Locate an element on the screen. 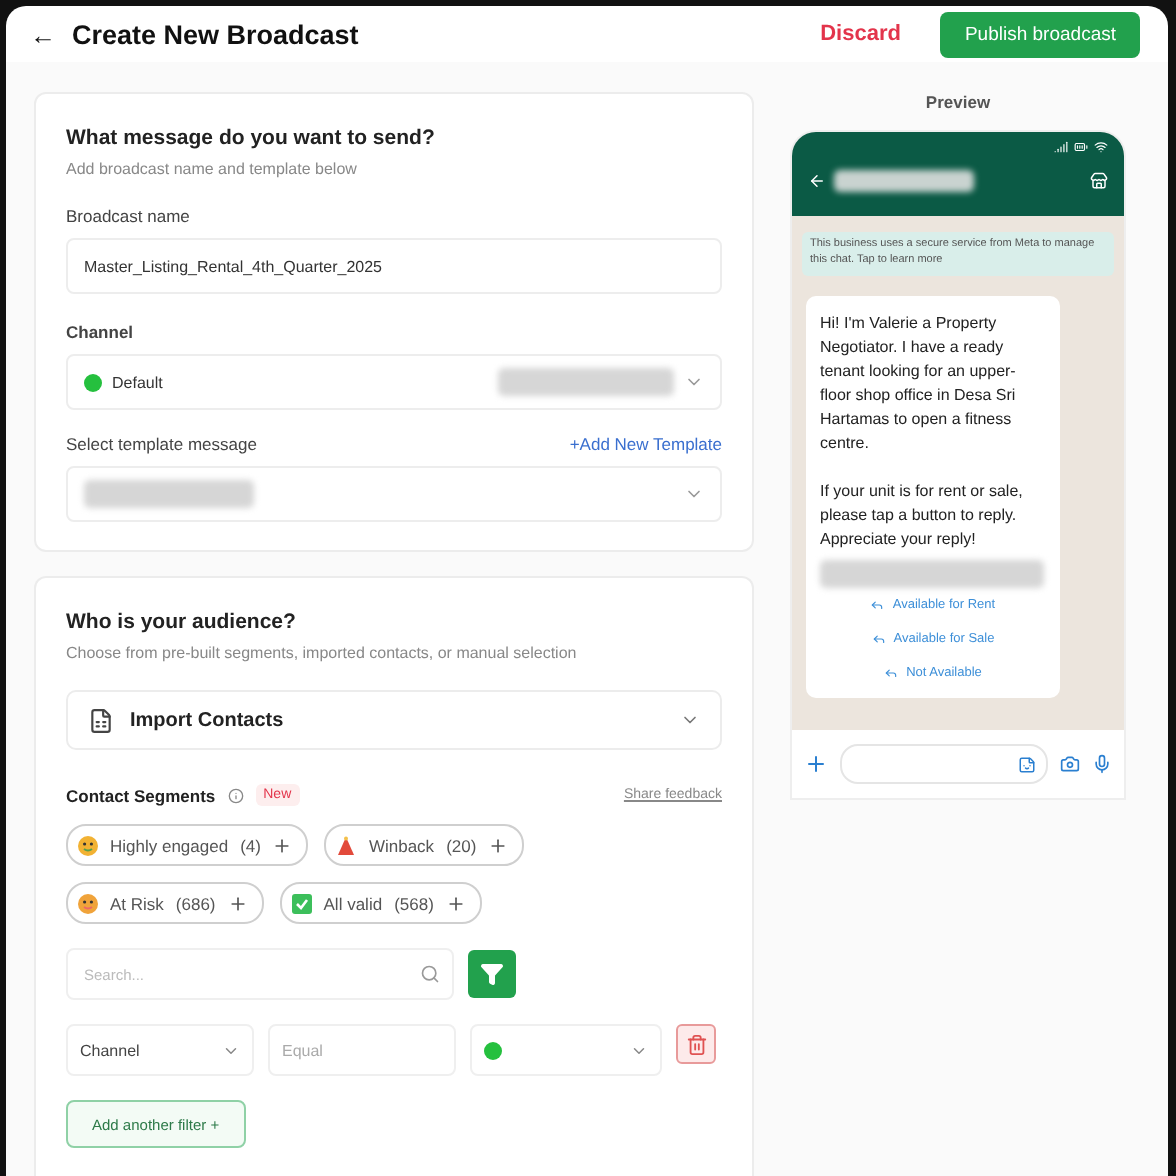 The image size is (1176, 1176). add-template-link: +Add New Template is located at coordinates (645, 444).